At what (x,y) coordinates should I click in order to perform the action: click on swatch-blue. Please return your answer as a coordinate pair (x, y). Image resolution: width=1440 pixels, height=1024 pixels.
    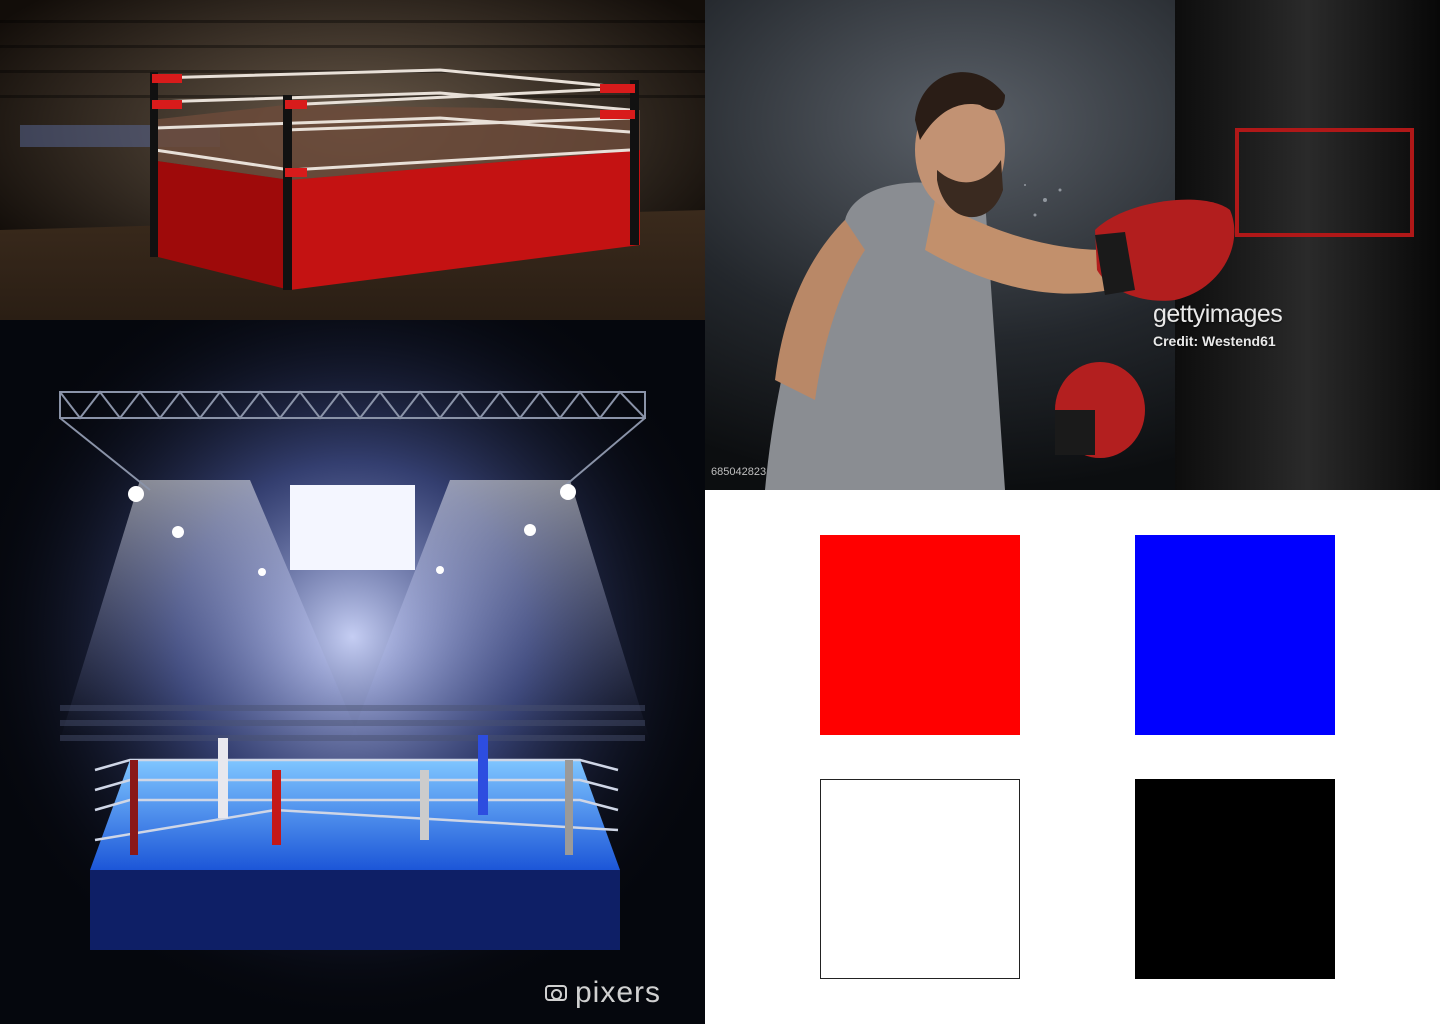
    Looking at the image, I should click on (1235, 635).